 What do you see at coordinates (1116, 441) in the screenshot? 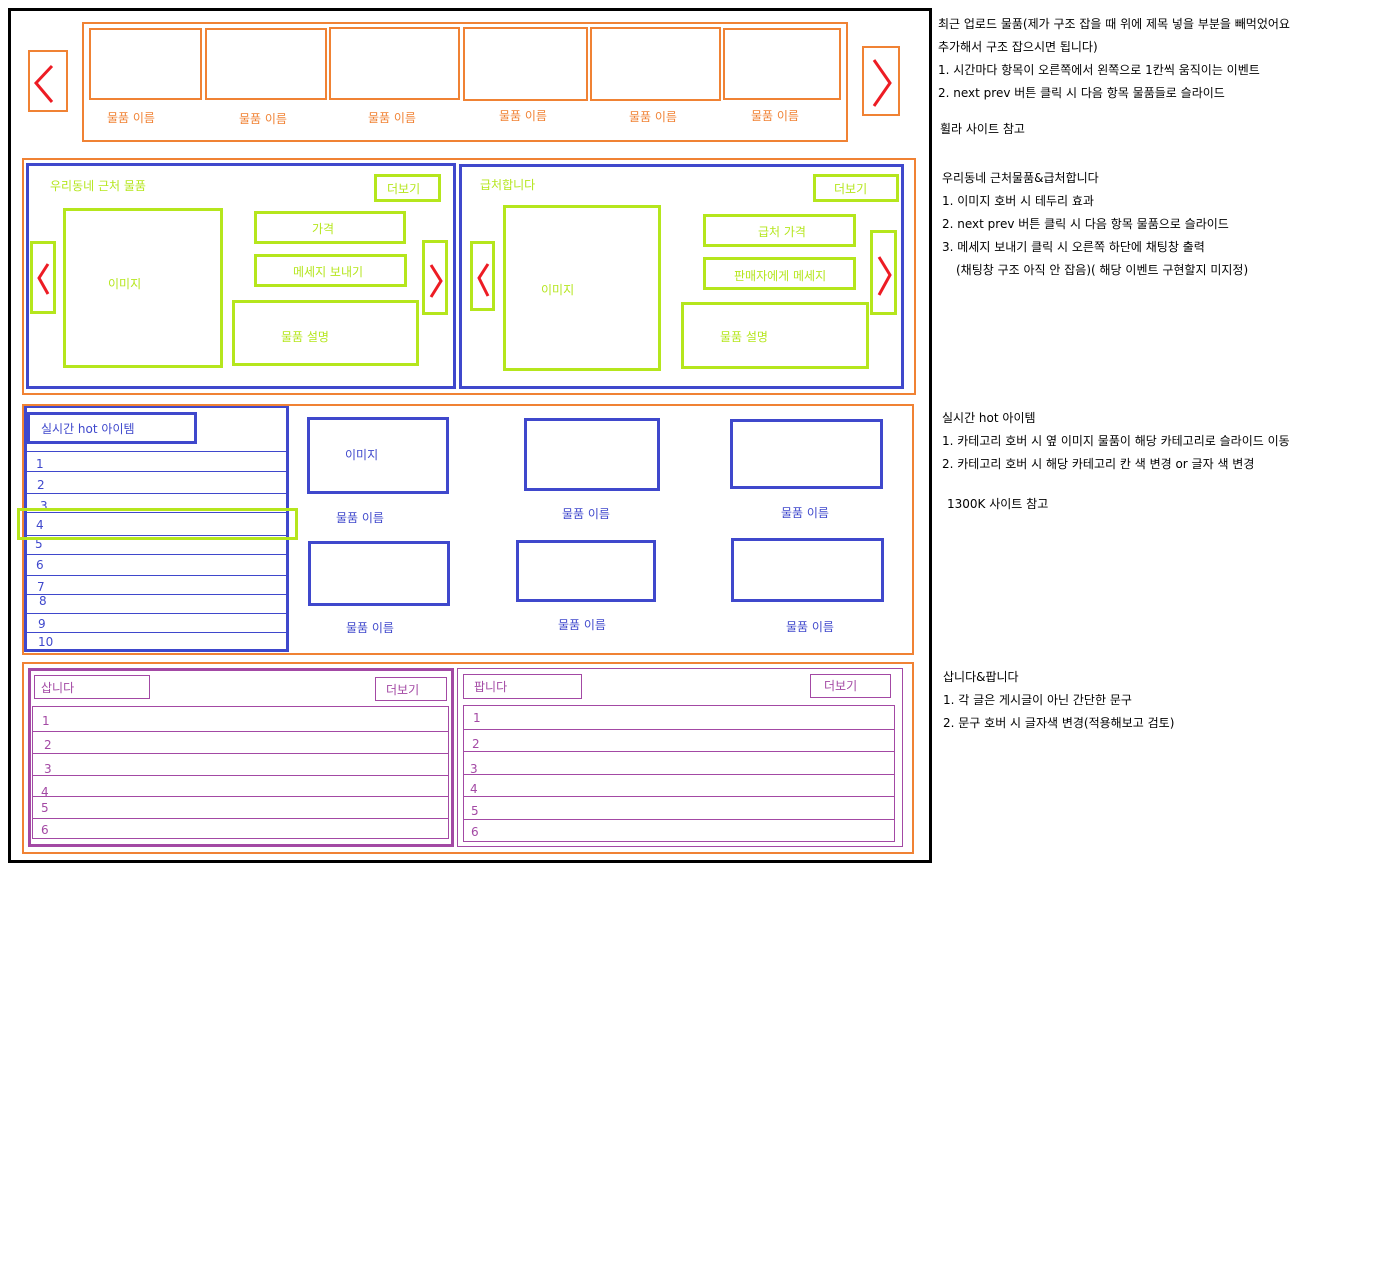
I see `note-hot-line: 1. 카테고리 호버 시 옆 이미지 물품이 해당 카테고리로 슬라이드 이동` at bounding box center [1116, 441].